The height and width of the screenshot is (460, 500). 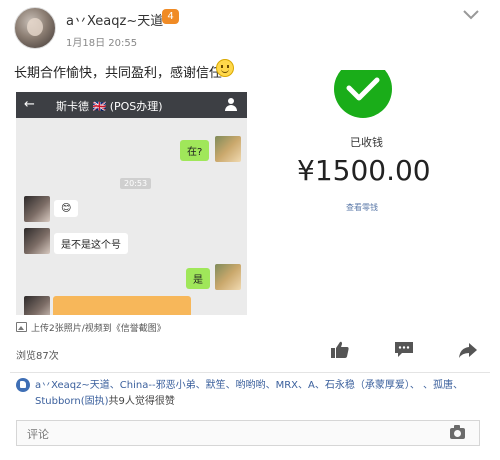 What do you see at coordinates (248, 433) in the screenshot?
I see `comment-input: 评论` at bounding box center [248, 433].